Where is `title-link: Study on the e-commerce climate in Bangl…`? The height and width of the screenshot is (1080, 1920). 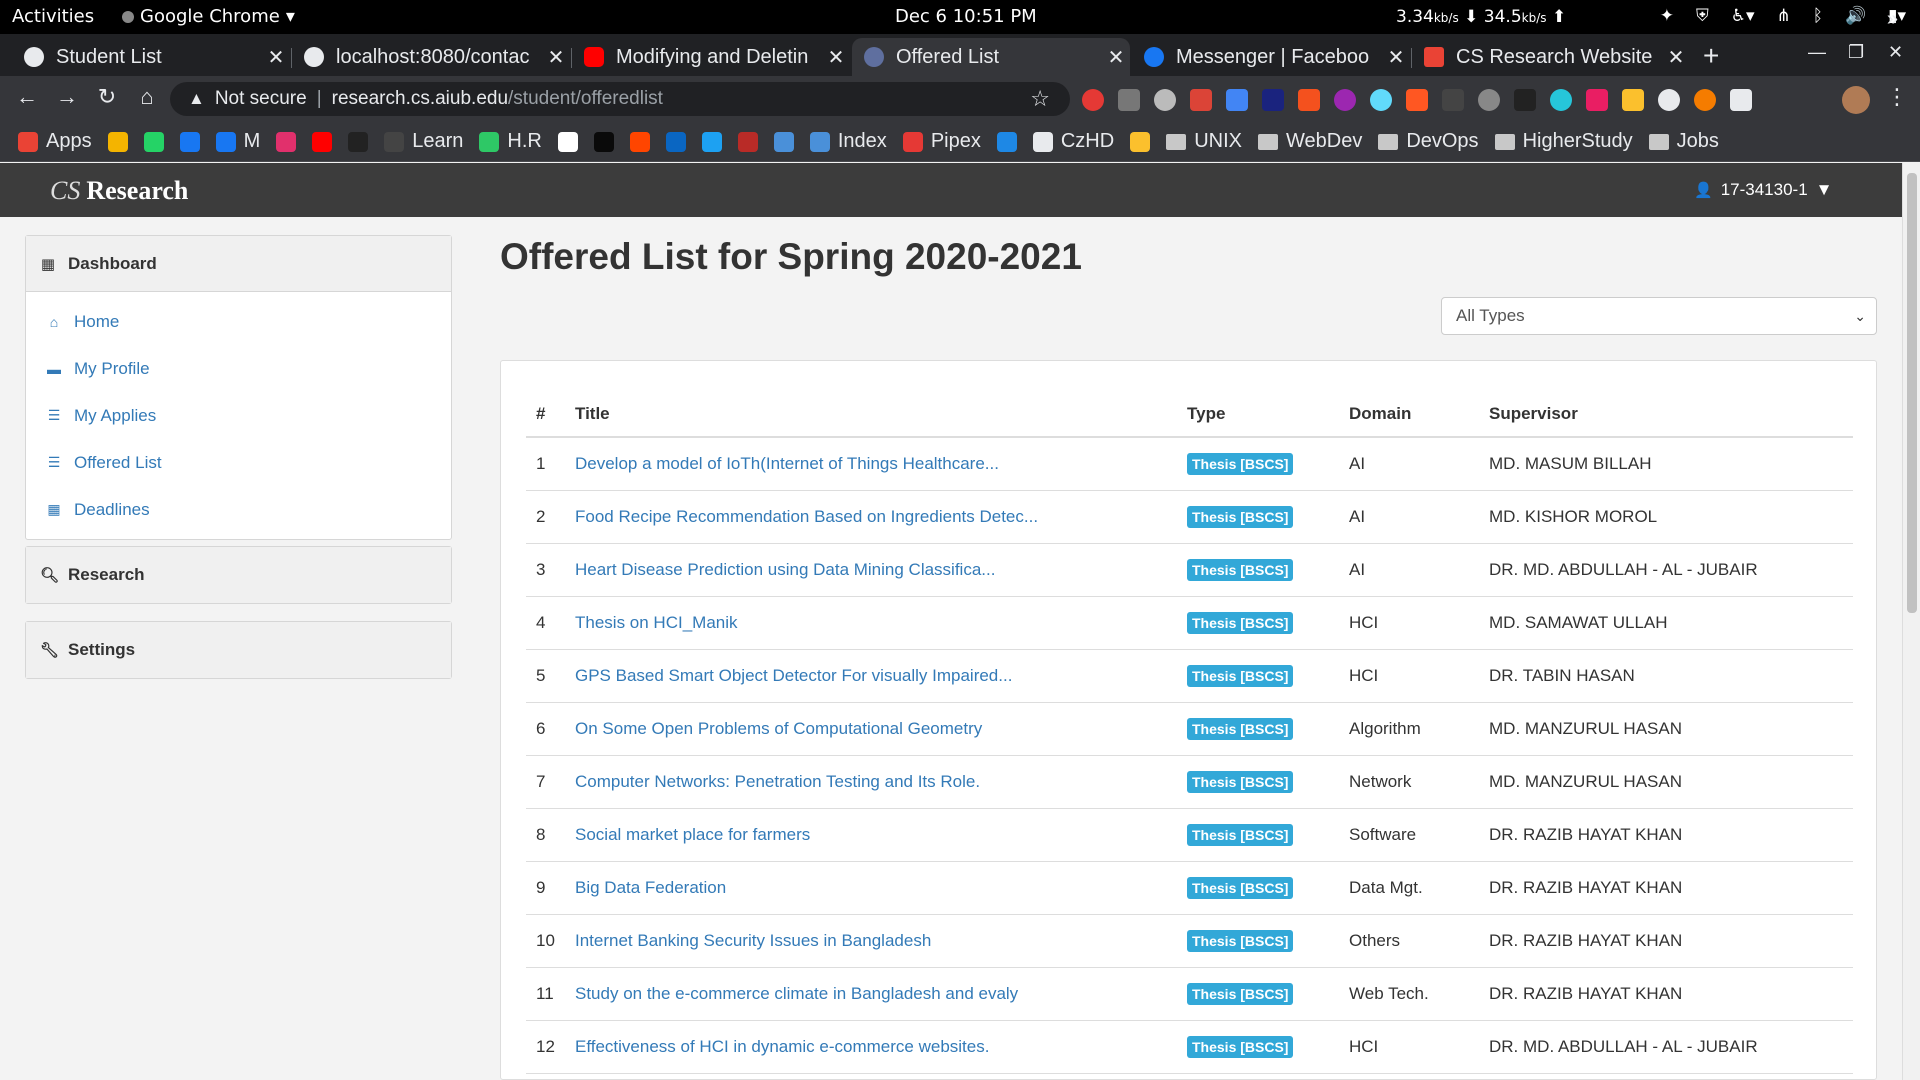 title-link: Study on the e-commerce climate in Bangl… is located at coordinates (796, 993).